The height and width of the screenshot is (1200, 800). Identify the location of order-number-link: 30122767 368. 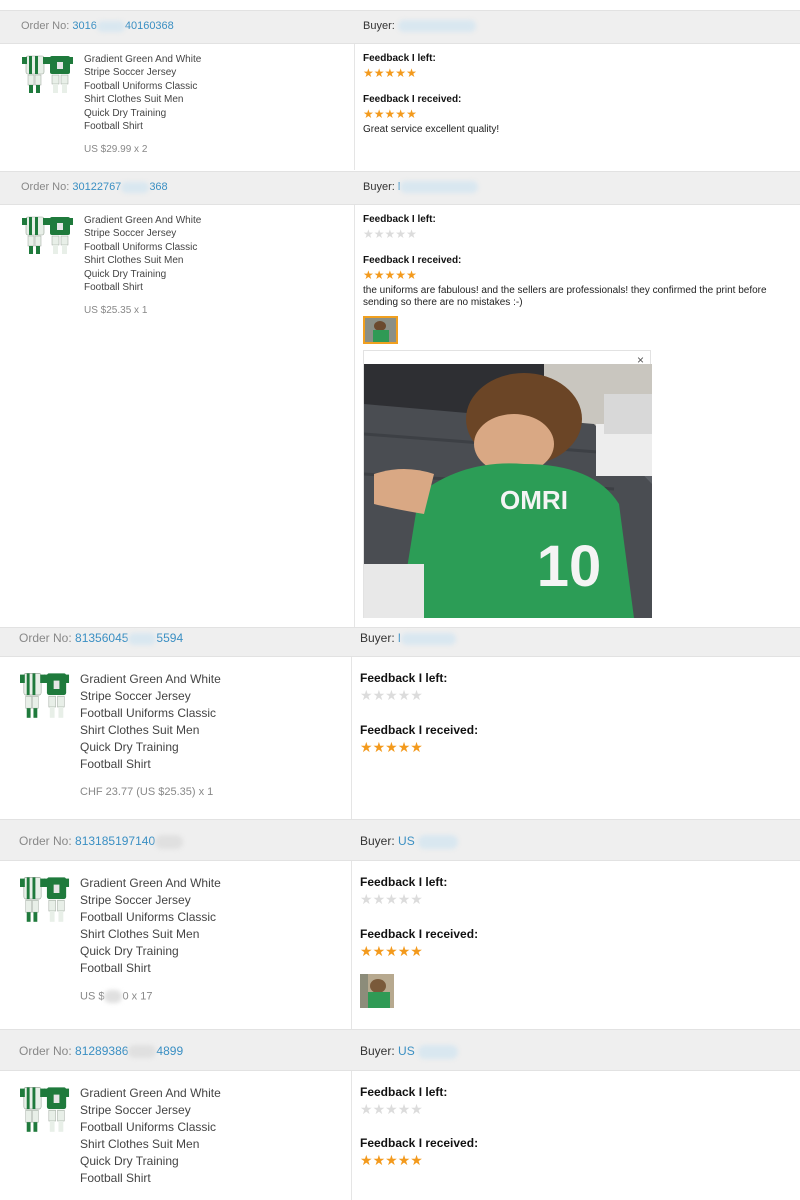
(119, 187).